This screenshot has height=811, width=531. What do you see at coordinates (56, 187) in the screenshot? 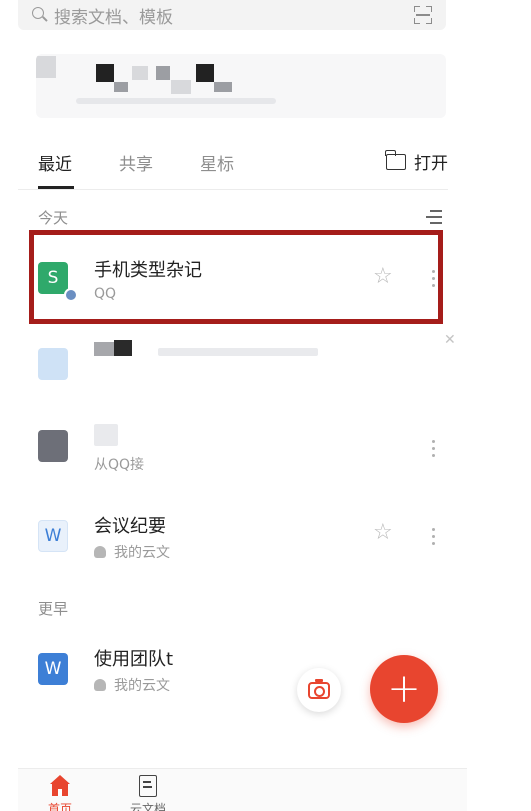
I see `active-tab-indicator` at bounding box center [56, 187].